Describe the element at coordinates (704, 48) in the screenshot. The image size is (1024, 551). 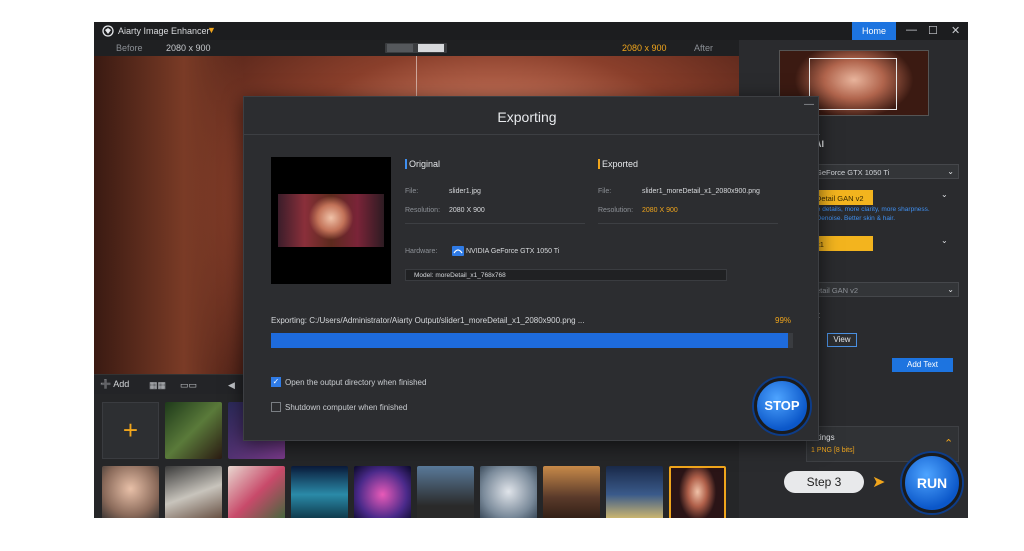
I see `after-label: After` at that location.